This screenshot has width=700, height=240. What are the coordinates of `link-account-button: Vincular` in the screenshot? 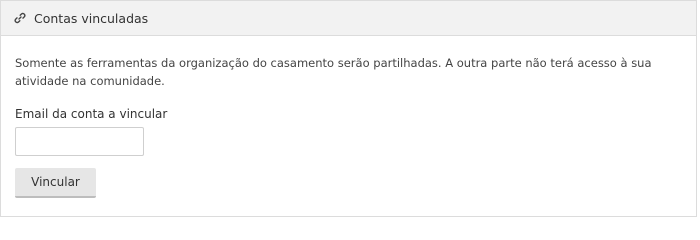 It's located at (55, 183).